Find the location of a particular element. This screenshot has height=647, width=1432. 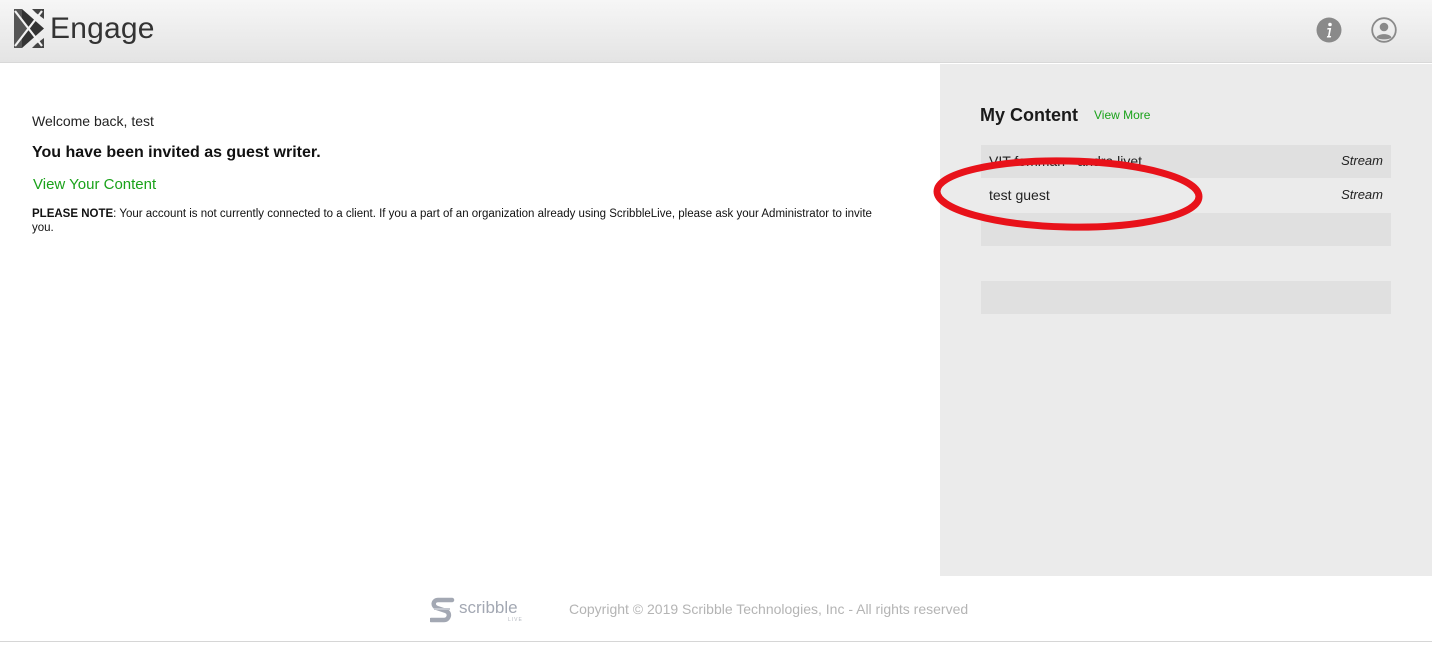

brand: Engage is located at coordinates (84, 28).